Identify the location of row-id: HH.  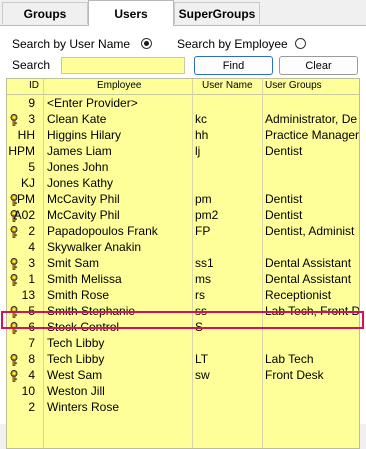
(26, 135).